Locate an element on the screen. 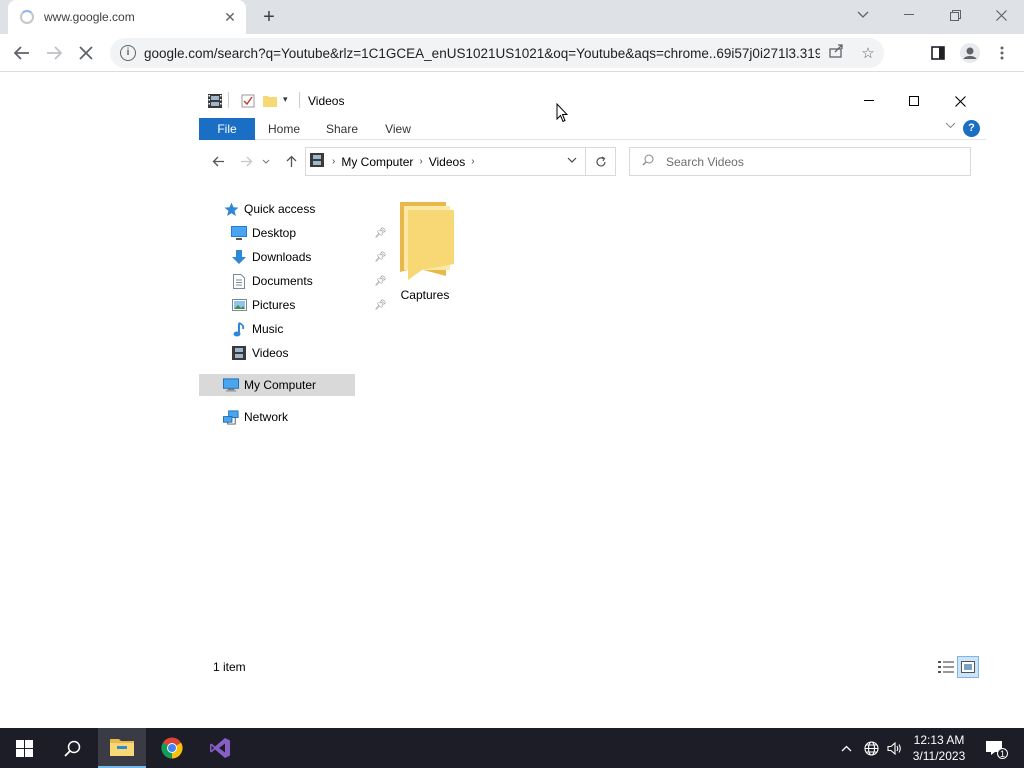 The height and width of the screenshot is (768, 1024). windows-start-icon is located at coordinates (24, 748).